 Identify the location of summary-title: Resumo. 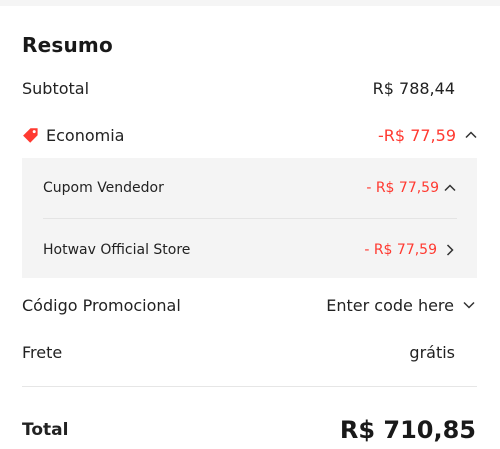
(67, 45).